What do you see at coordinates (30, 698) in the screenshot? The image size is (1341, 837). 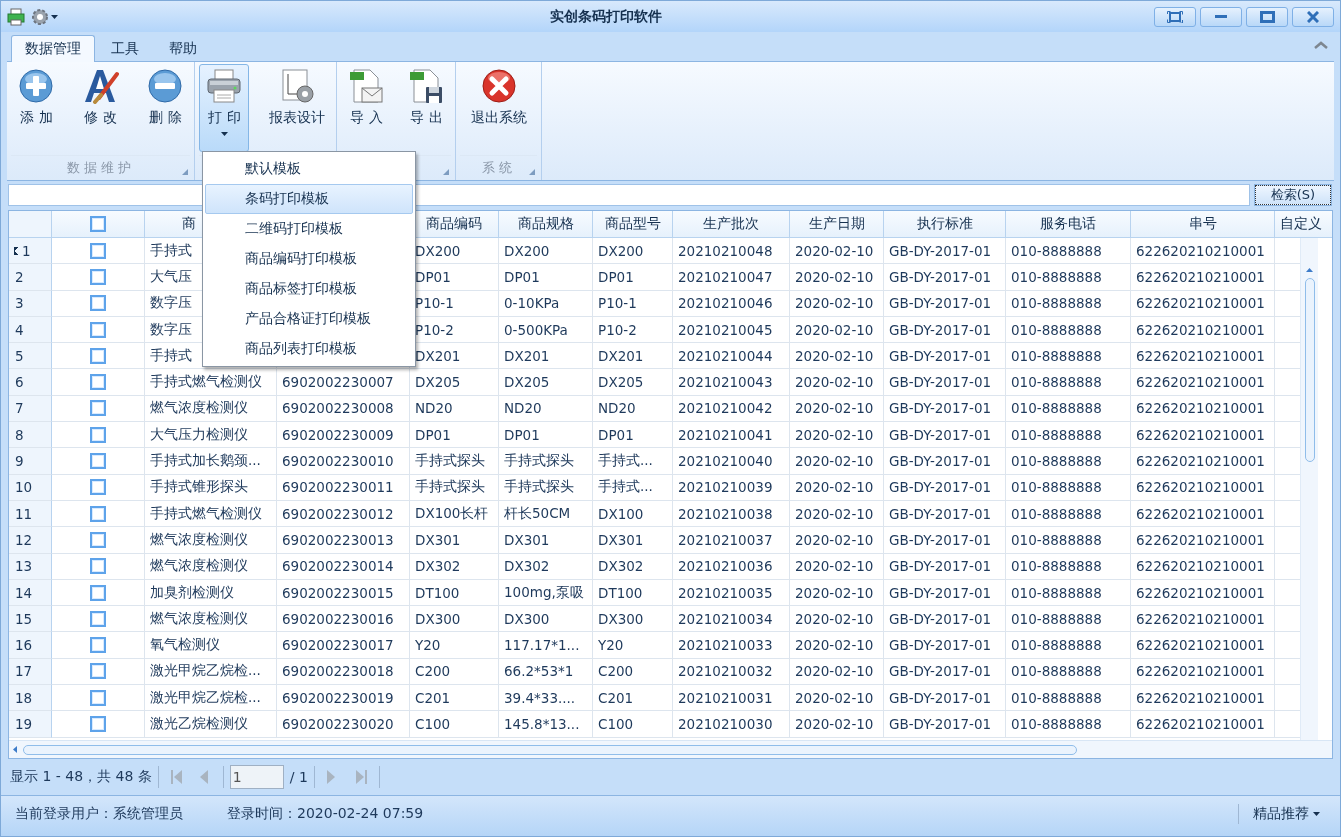 I see `row-header: 18` at bounding box center [30, 698].